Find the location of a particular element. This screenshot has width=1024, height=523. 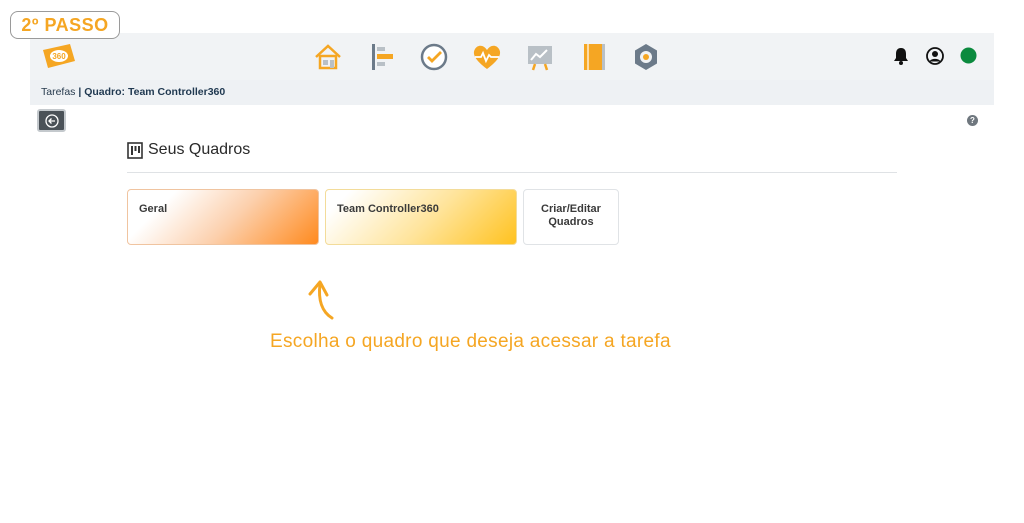

board-card-label: Geral is located at coordinates (153, 209).